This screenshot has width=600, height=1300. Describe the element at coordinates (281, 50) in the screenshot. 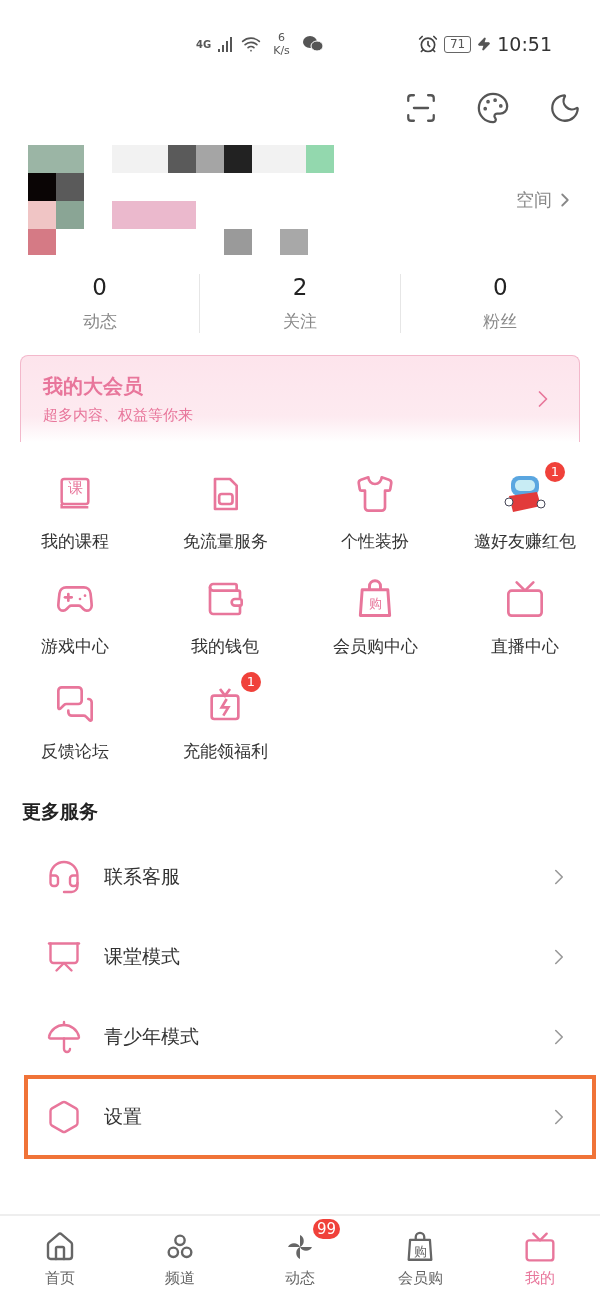

I see `speed-unit: K/s` at that location.